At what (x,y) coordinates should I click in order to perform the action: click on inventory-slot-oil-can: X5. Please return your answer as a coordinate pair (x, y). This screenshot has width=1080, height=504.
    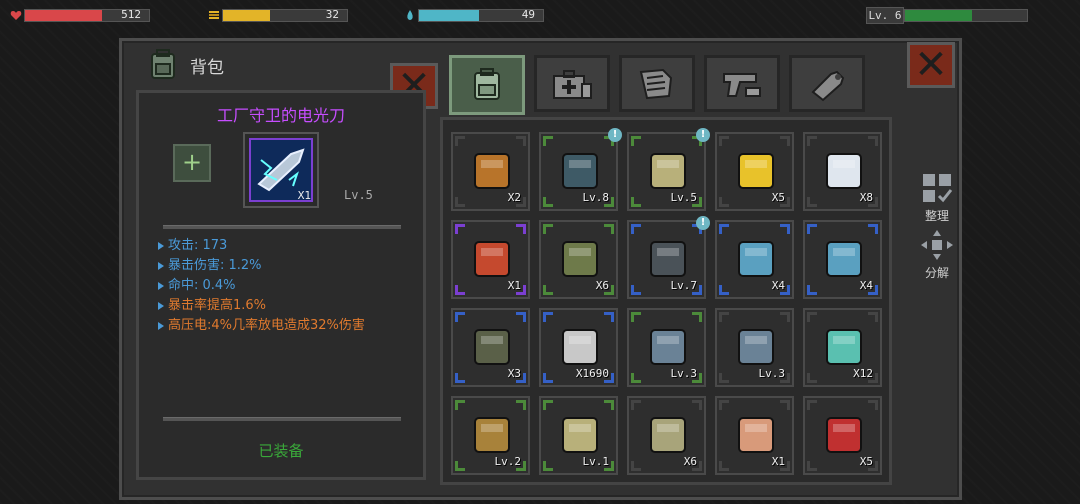
    Looking at the image, I should click on (754, 171).